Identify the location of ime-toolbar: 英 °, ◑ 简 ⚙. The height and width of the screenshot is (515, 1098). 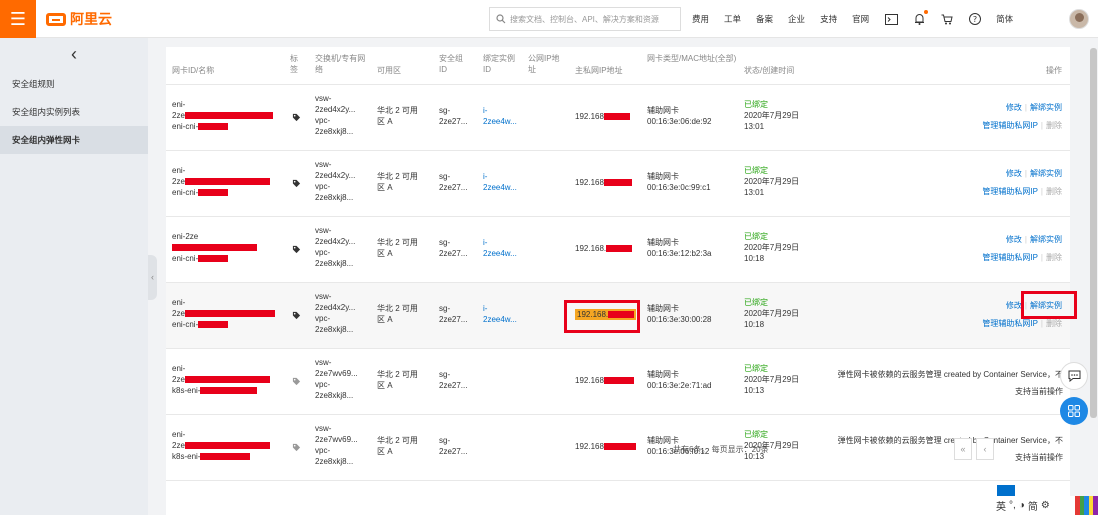
(1034, 505).